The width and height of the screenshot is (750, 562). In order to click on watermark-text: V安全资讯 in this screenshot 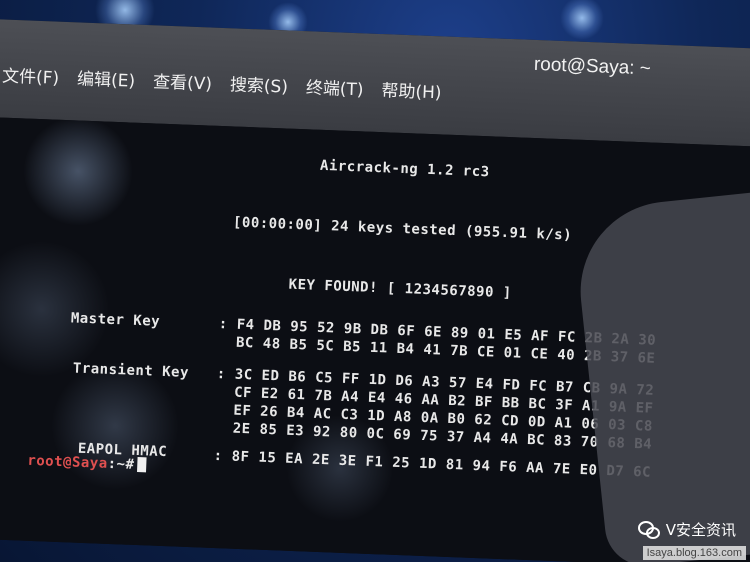, I will do `click(700, 530)`.